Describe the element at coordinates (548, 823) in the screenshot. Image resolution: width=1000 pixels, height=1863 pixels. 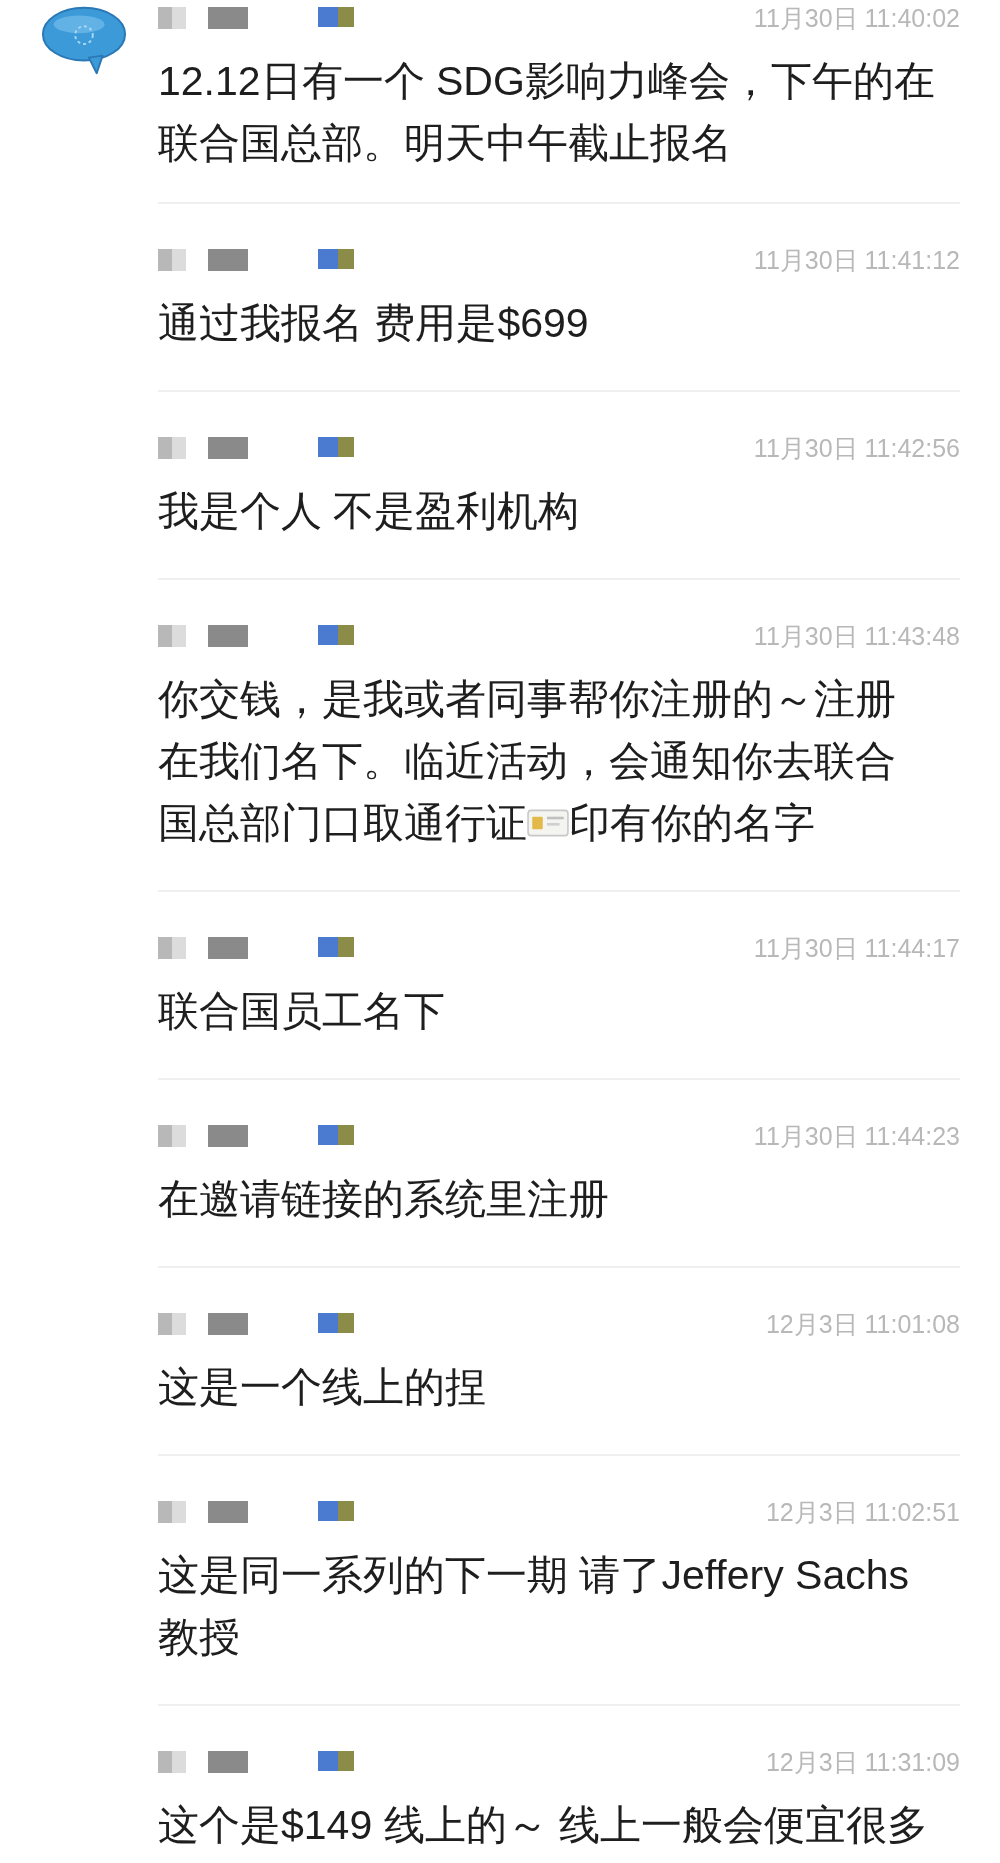
I see `id-card-icon` at that location.